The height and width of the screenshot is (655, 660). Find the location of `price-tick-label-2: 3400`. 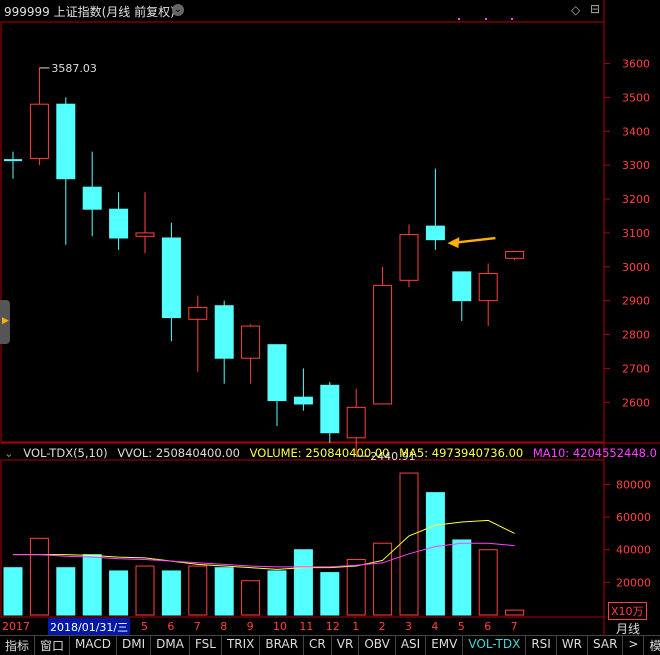

price-tick-label-2: 3400 is located at coordinates (636, 131).